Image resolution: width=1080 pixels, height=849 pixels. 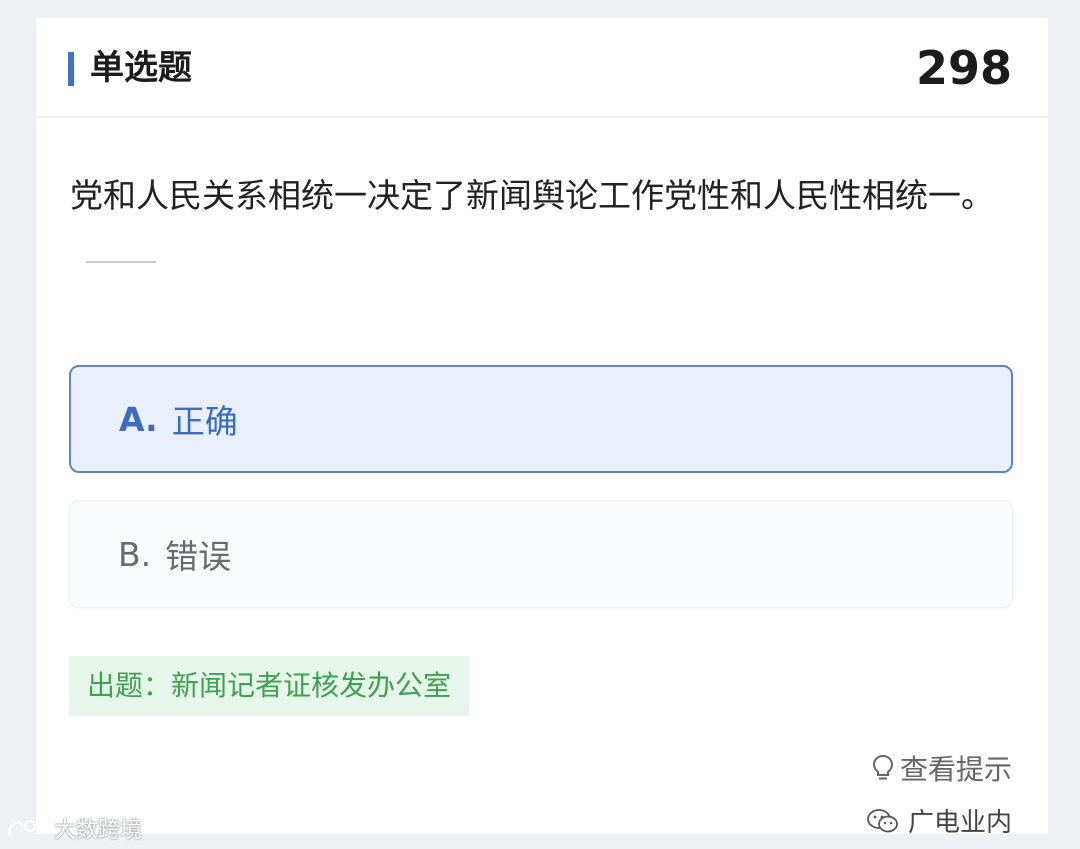 What do you see at coordinates (204, 421) in the screenshot?
I see `option-a-label: 正确` at bounding box center [204, 421].